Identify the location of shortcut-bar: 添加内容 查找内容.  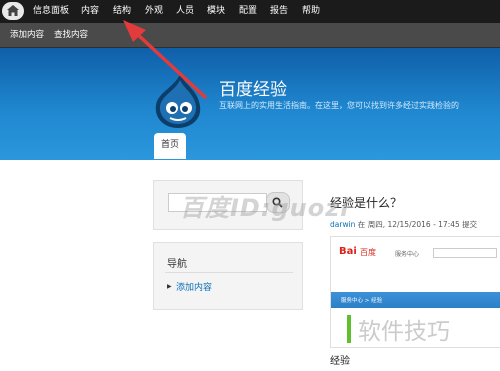
(250, 35).